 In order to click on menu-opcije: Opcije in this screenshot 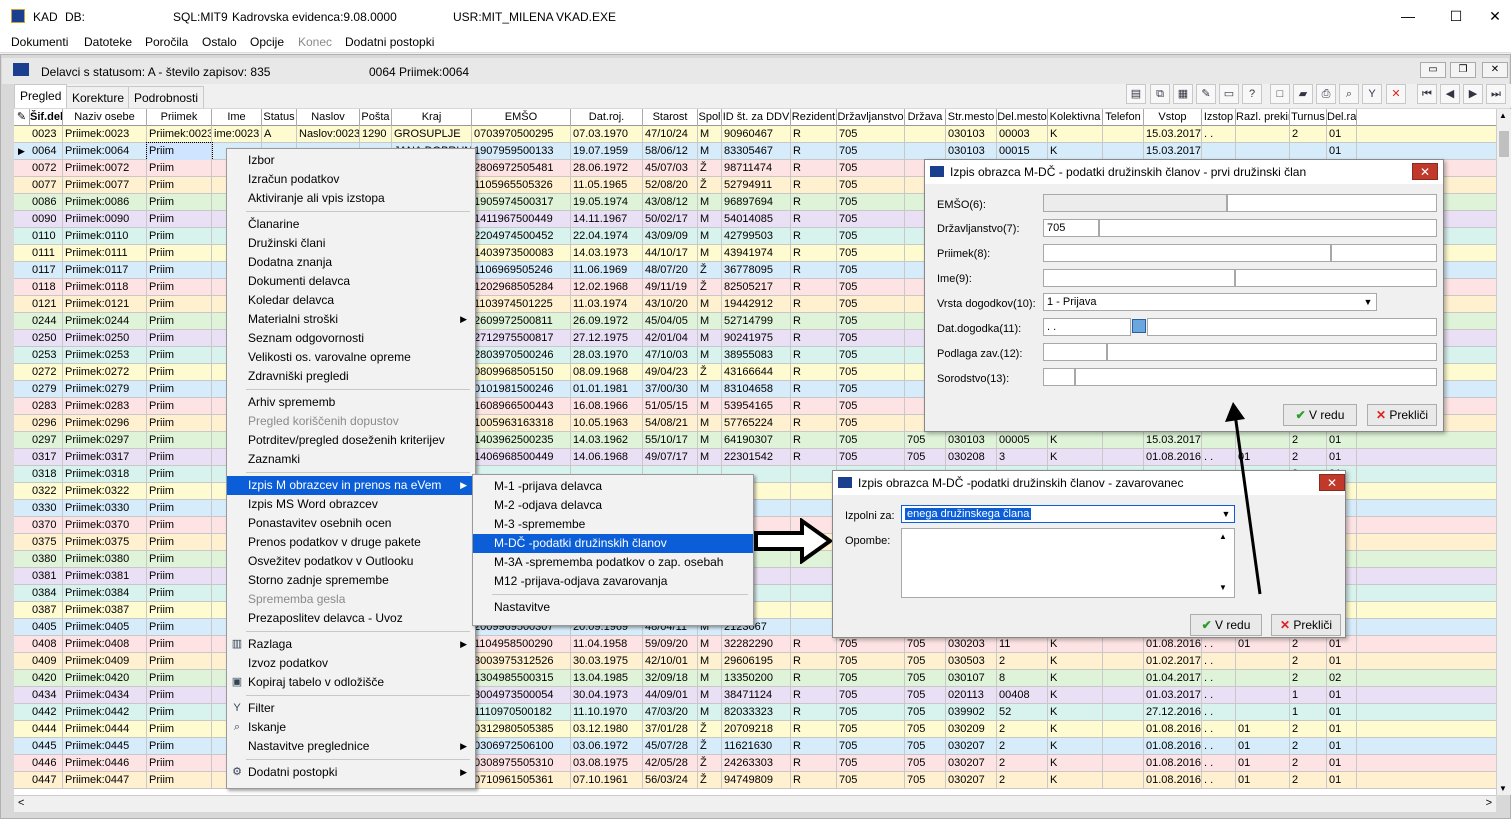, I will do `click(267, 42)`.